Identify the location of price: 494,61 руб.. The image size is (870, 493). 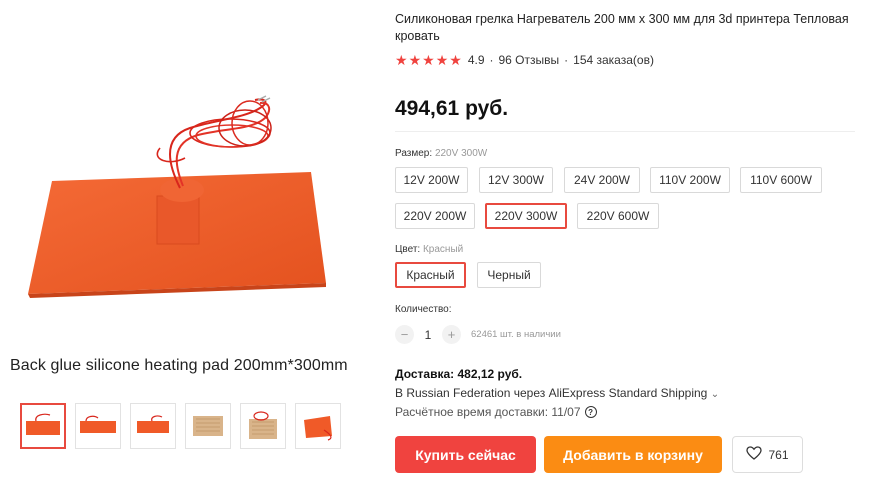
(452, 108).